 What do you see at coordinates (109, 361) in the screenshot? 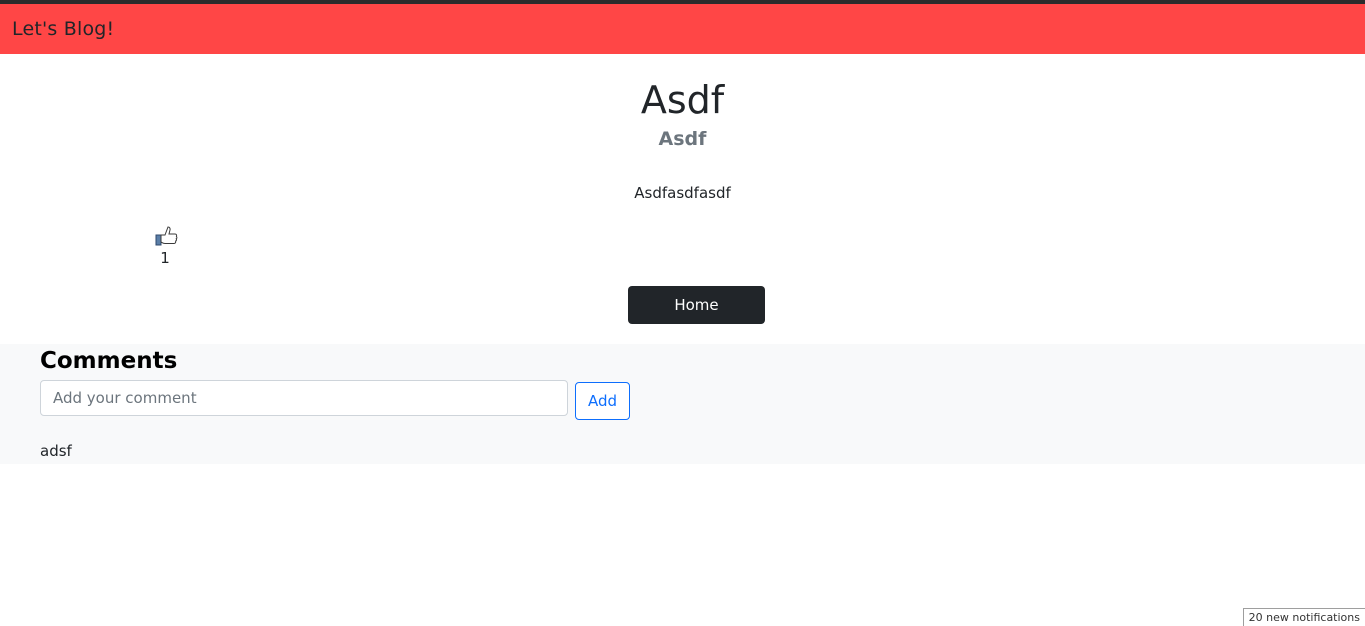
I see `comments-heading: Comments` at bounding box center [109, 361].